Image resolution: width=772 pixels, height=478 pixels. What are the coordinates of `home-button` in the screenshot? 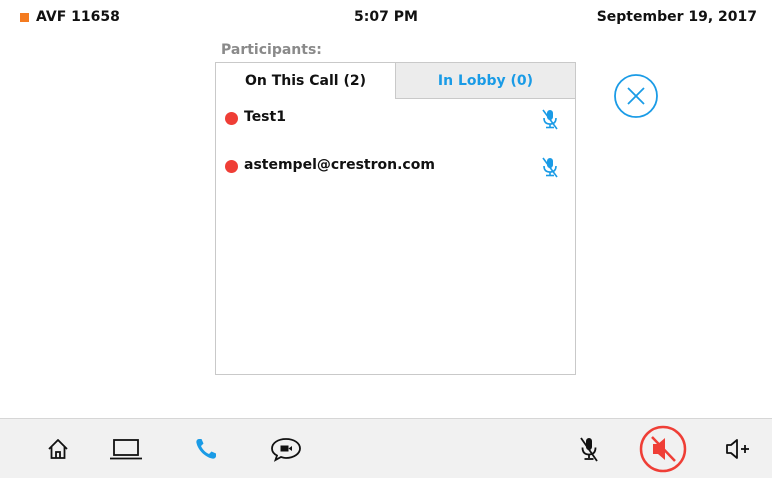 It's located at (58, 449).